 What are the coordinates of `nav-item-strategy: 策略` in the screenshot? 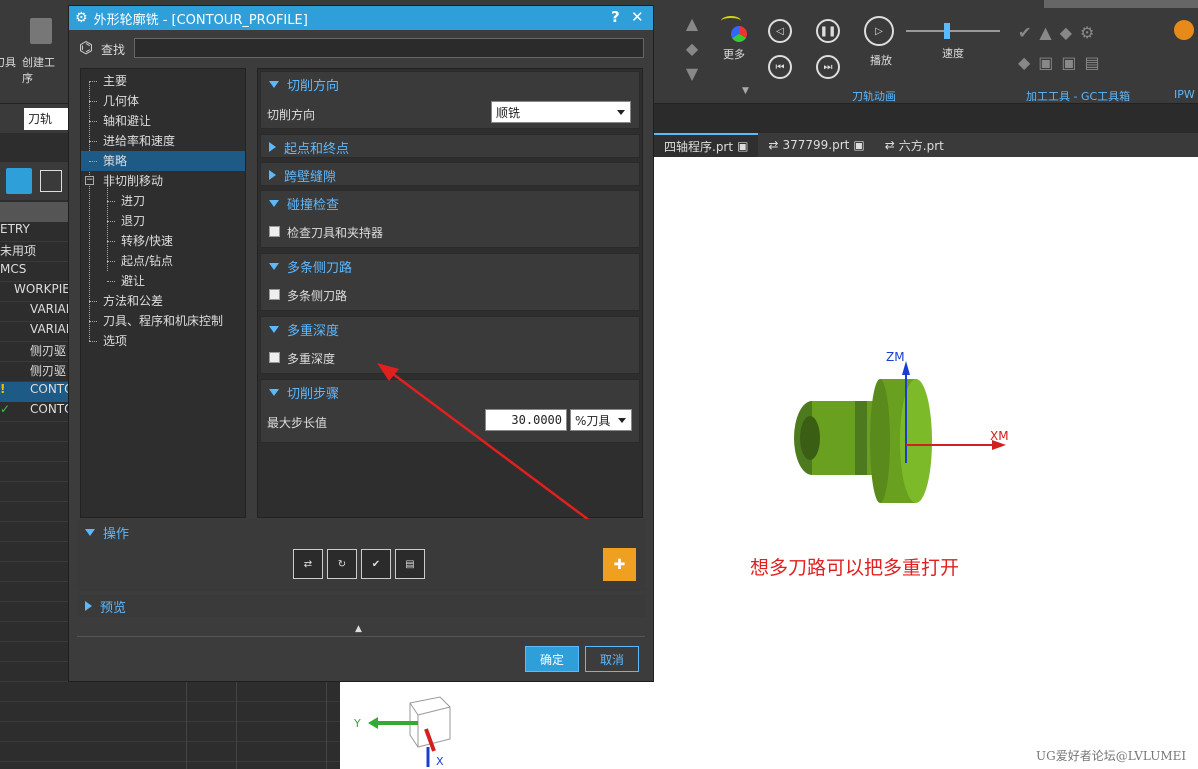 It's located at (163, 161).